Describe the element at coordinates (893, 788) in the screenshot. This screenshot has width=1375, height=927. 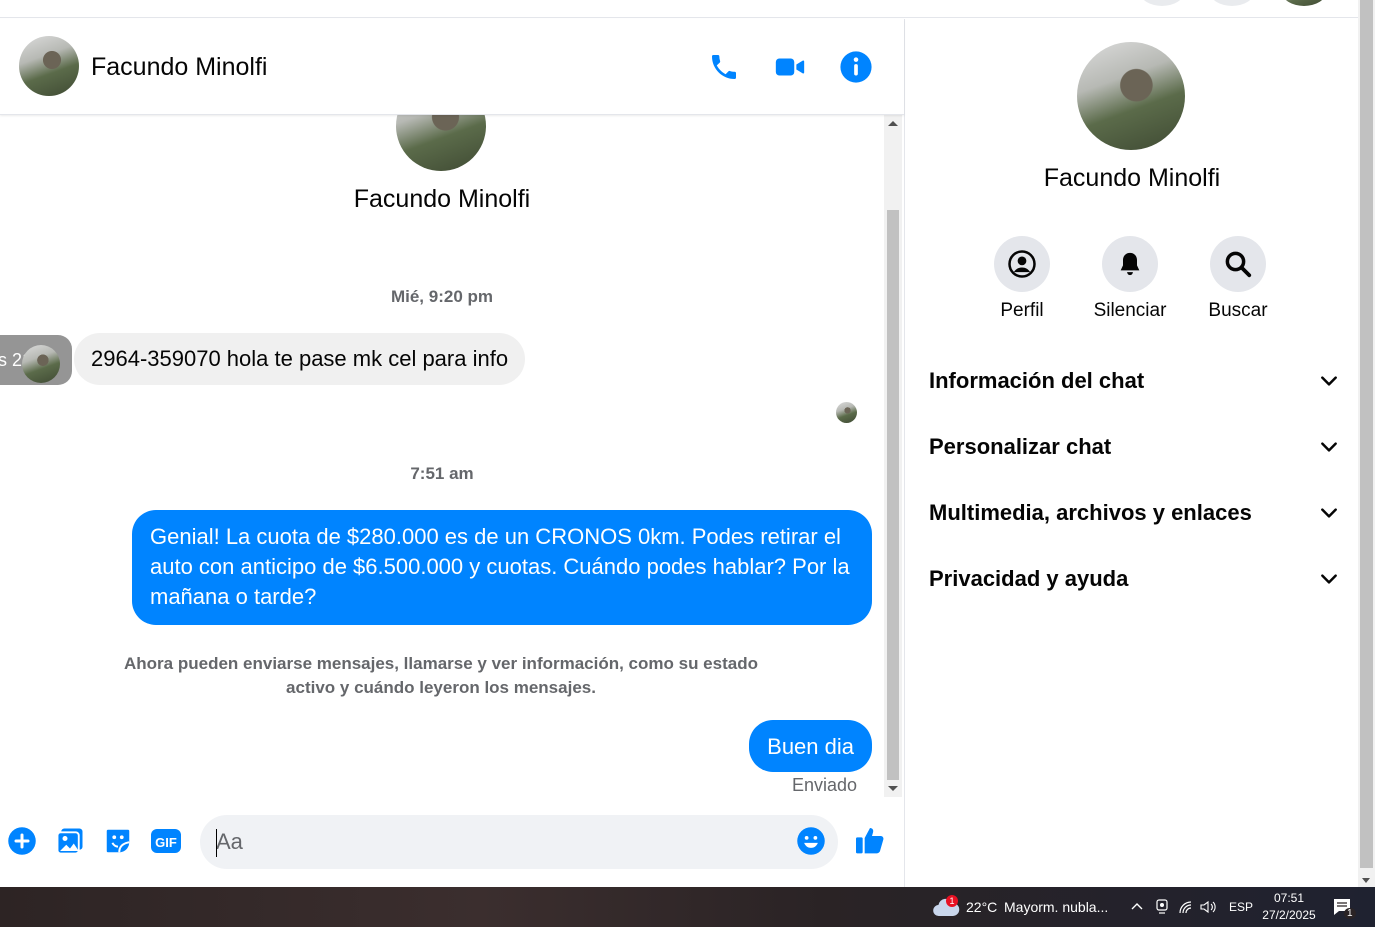
I see `scroll-down-arrow` at that location.